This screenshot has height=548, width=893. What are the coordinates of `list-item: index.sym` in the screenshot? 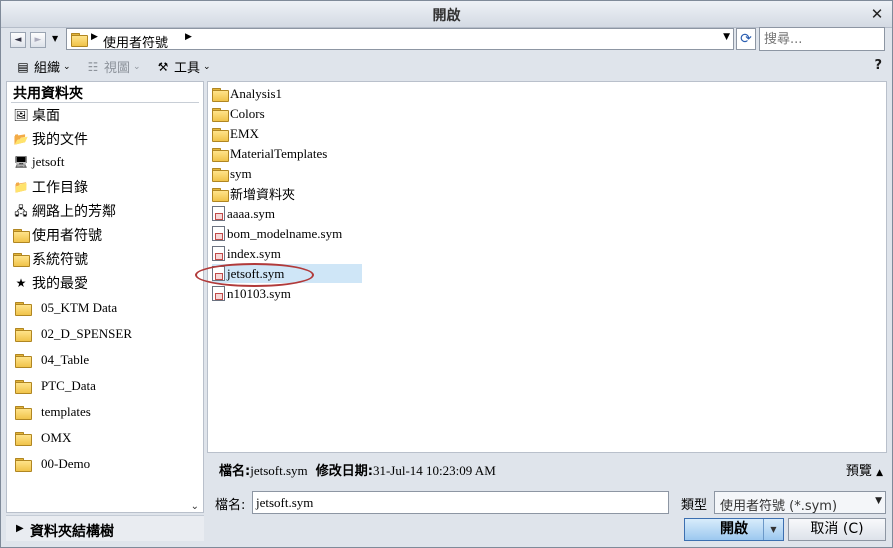 It's located at (246, 253).